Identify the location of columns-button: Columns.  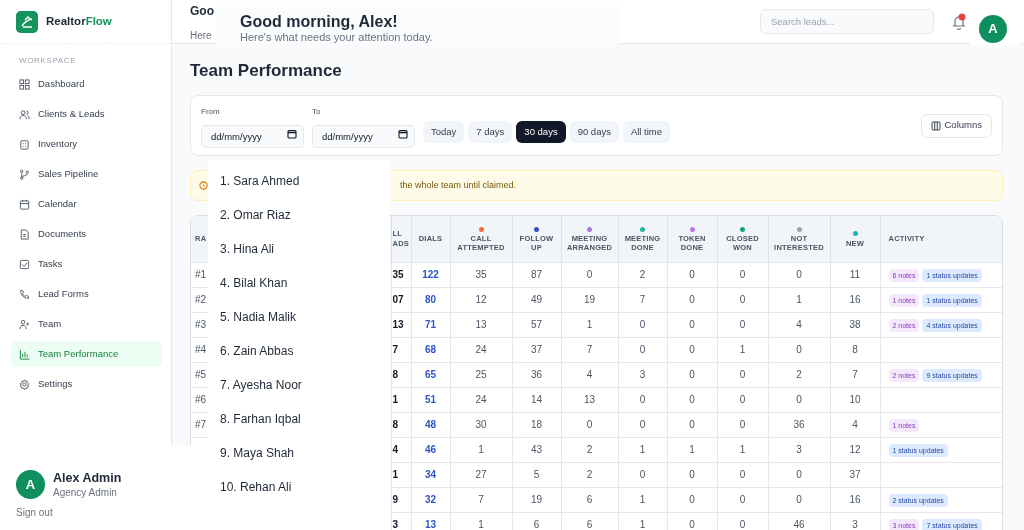
(956, 125).